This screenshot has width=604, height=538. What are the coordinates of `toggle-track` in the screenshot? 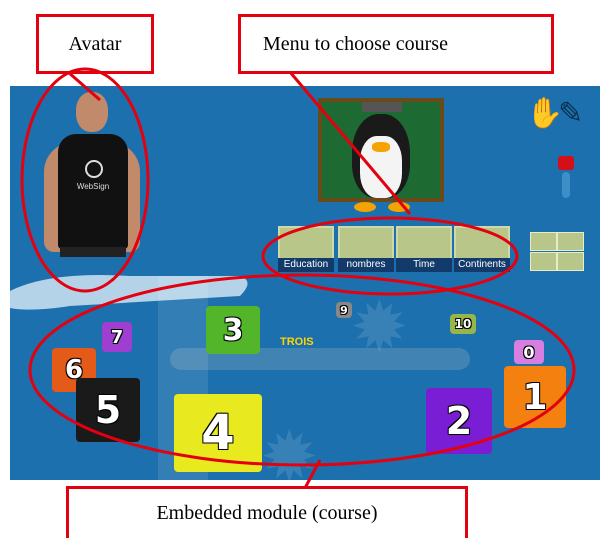 It's located at (566, 185).